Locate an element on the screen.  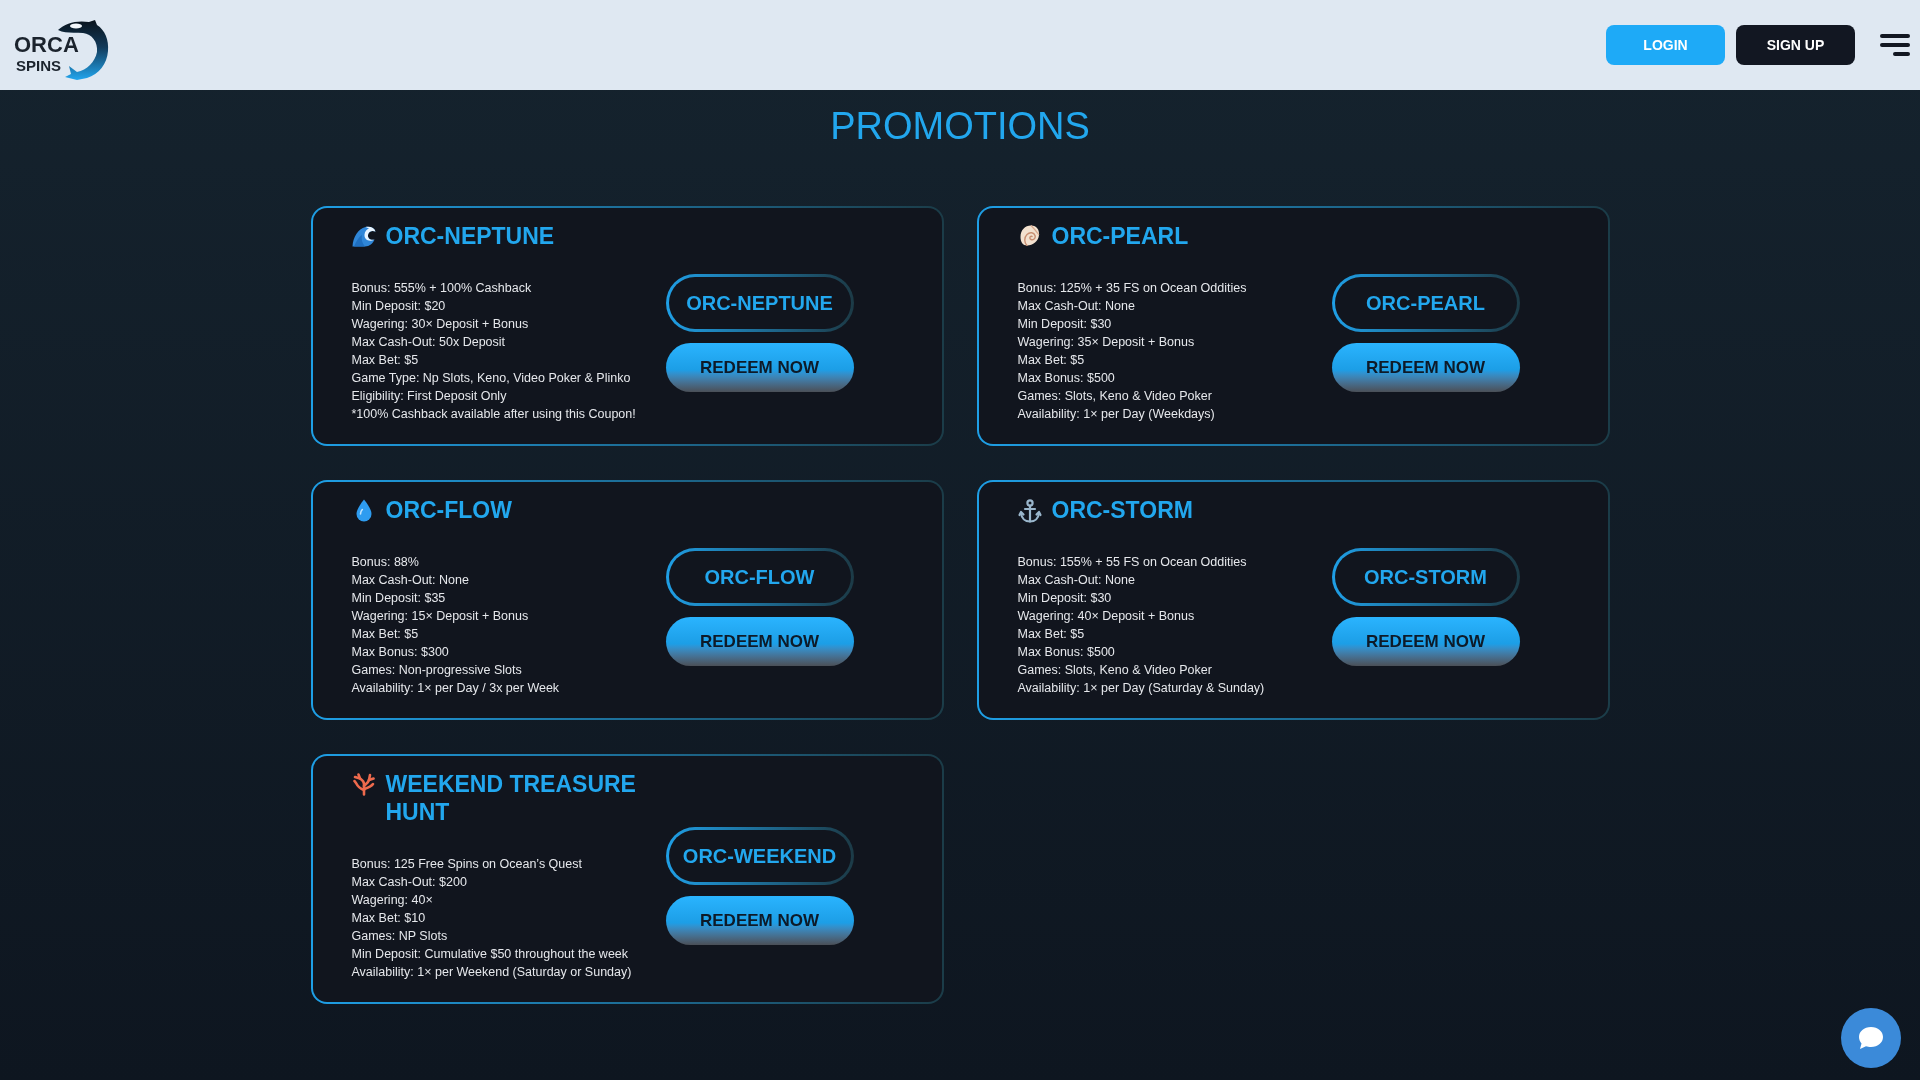
wave-icon is located at coordinates (363, 236).